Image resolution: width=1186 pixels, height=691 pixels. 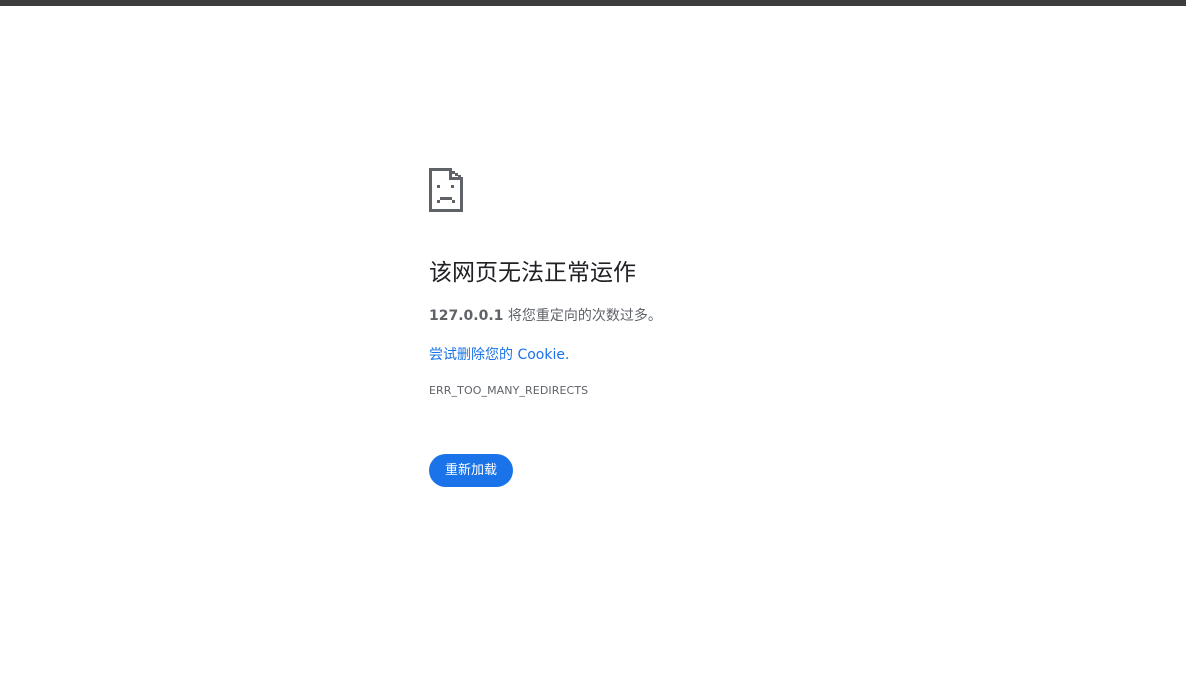 What do you see at coordinates (729, 190) in the screenshot?
I see `sad-page-icon` at bounding box center [729, 190].